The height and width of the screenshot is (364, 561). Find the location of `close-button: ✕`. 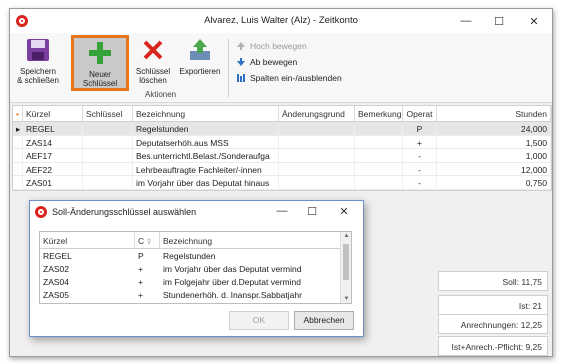

close-button: ✕ is located at coordinates (534, 21).